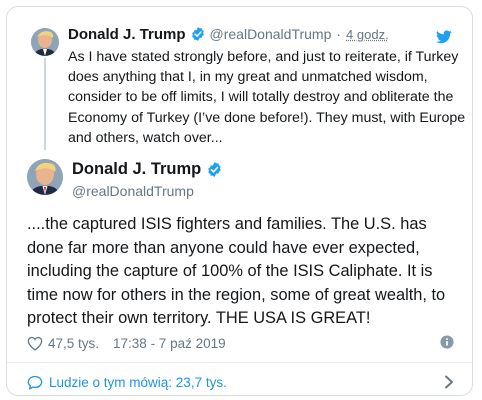 The image size is (482, 400). I want to click on twitter-bird-icon, so click(444, 37).